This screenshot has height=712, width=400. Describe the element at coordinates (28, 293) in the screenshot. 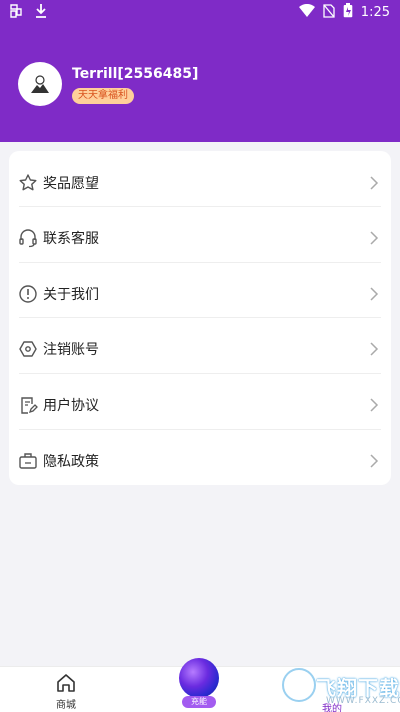

I see `info-icon` at that location.